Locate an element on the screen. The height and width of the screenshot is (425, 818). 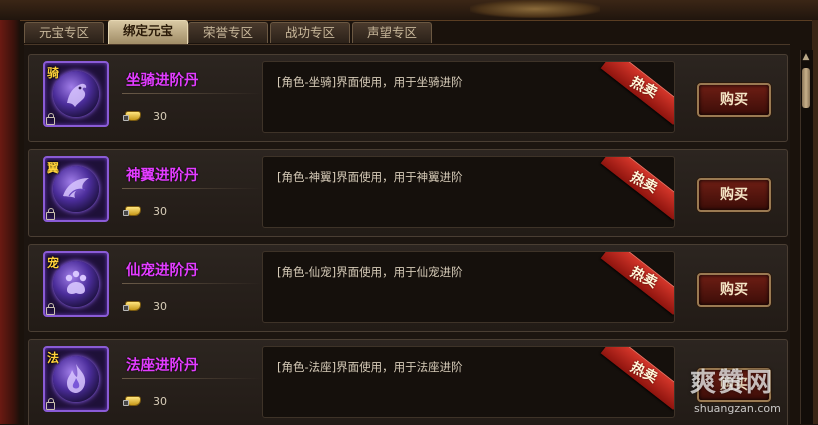
item-description: [角色-神翼]界面使用，用于神翼进阶 is located at coordinates (370, 177).